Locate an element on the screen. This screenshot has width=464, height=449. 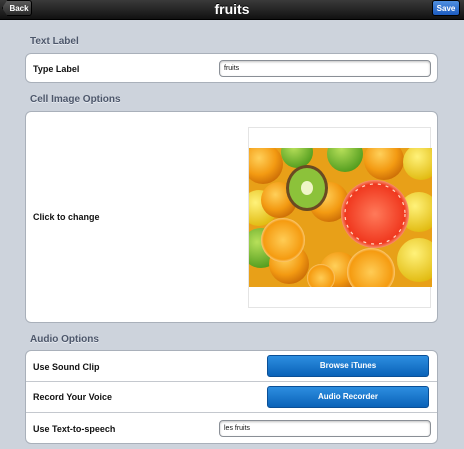
text-to-speech-row: Use Text-to-speech les fruits is located at coordinates (231, 428).